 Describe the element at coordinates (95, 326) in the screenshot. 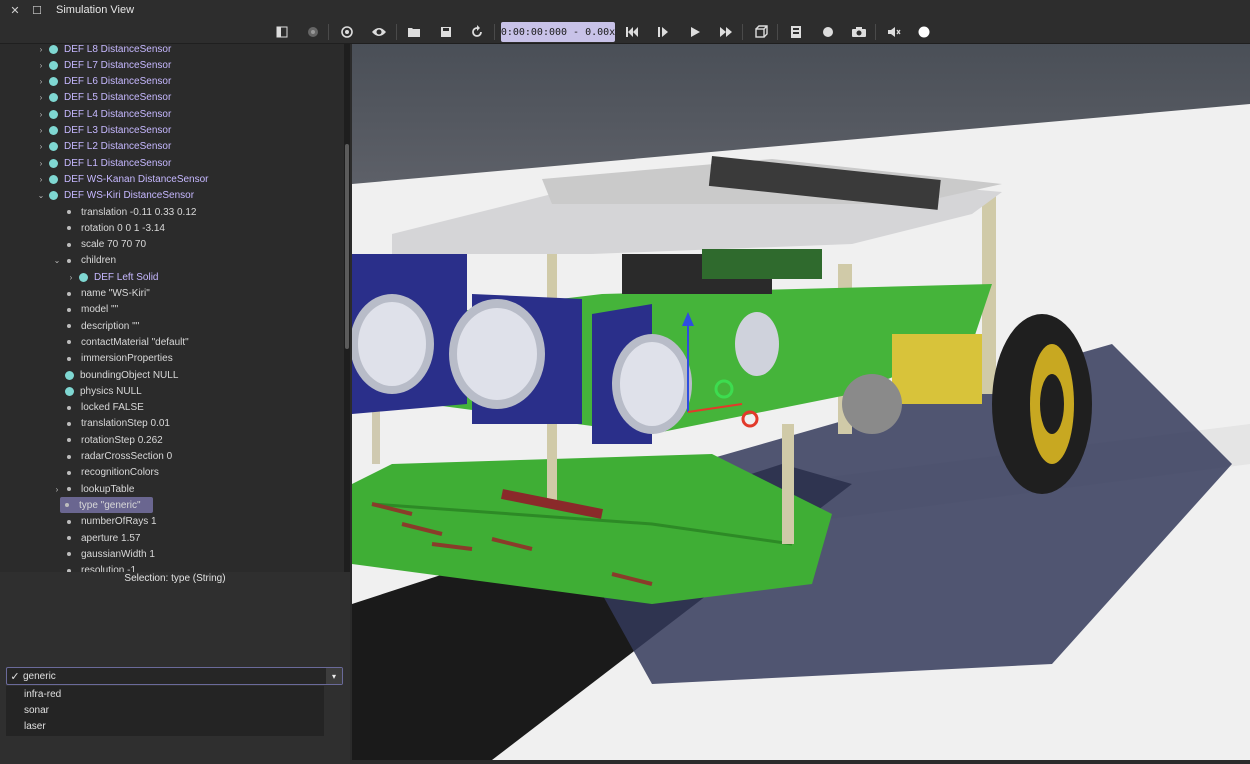

I see `tree-row: description ""` at that location.